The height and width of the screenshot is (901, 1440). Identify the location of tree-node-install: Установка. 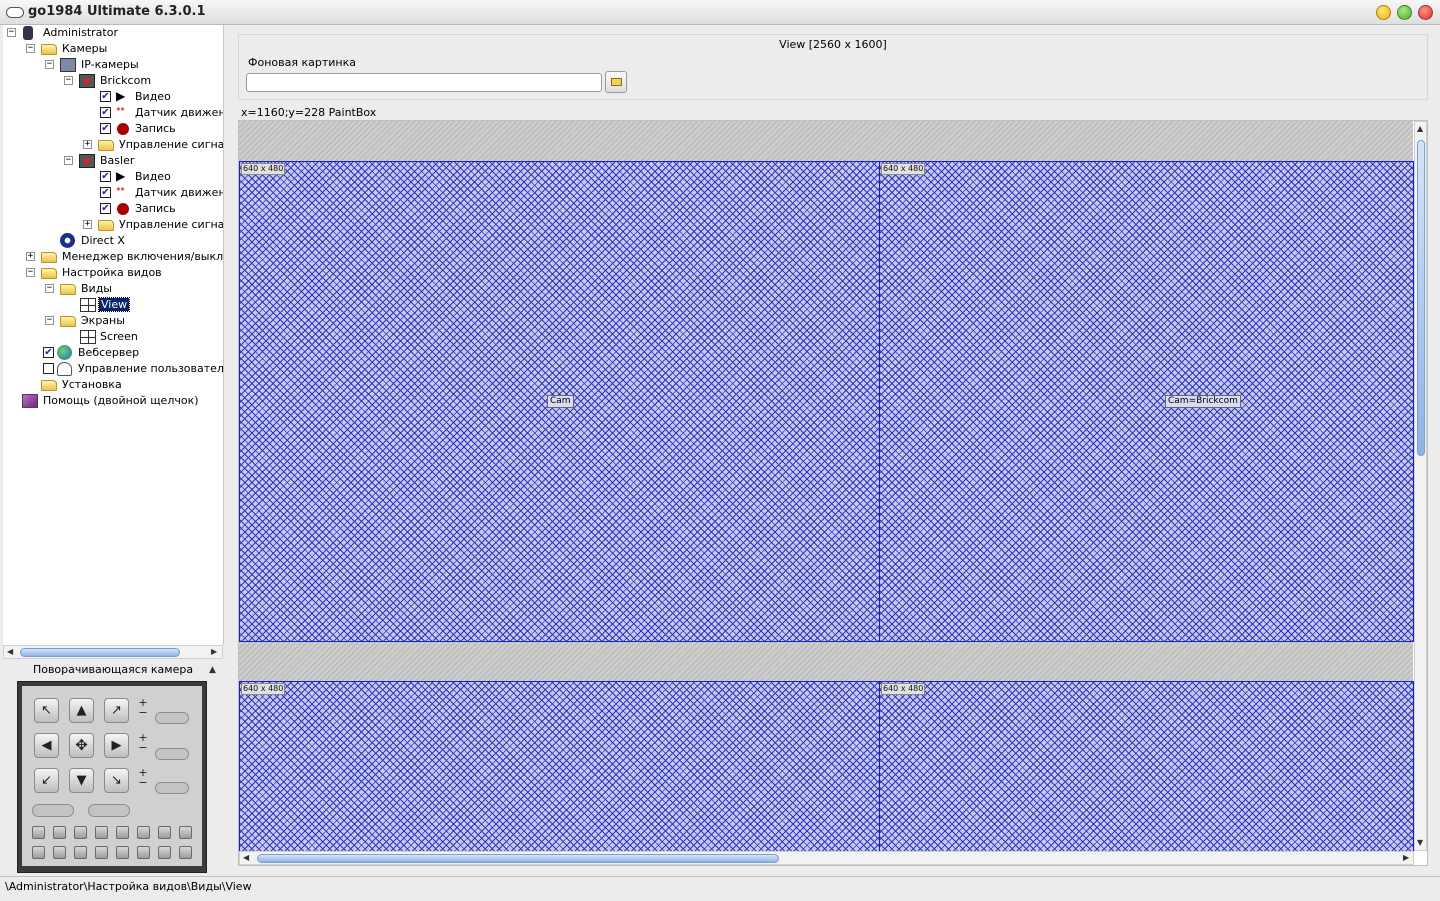
(113, 385).